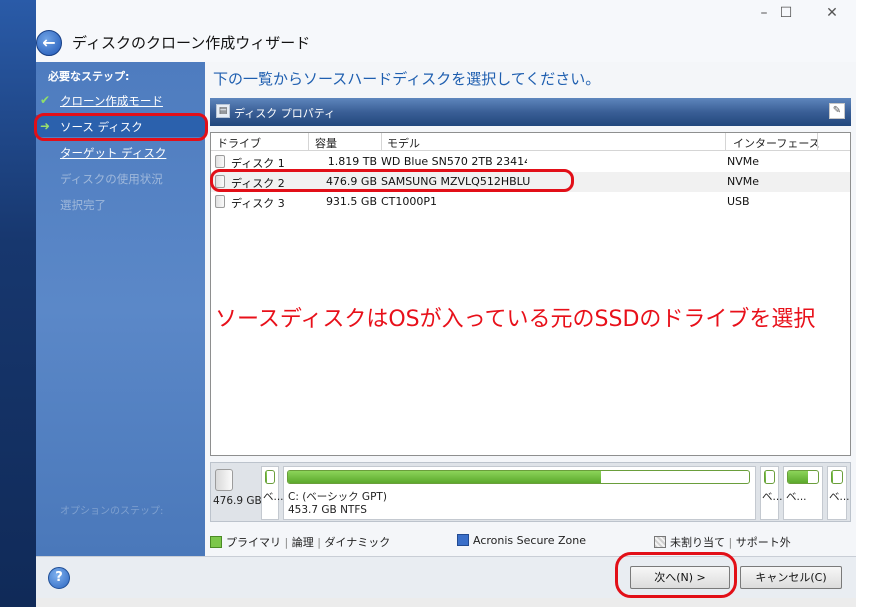  What do you see at coordinates (521, 540) in the screenshot?
I see `legend-acronis-zone: Acronis Secure Zone` at bounding box center [521, 540].